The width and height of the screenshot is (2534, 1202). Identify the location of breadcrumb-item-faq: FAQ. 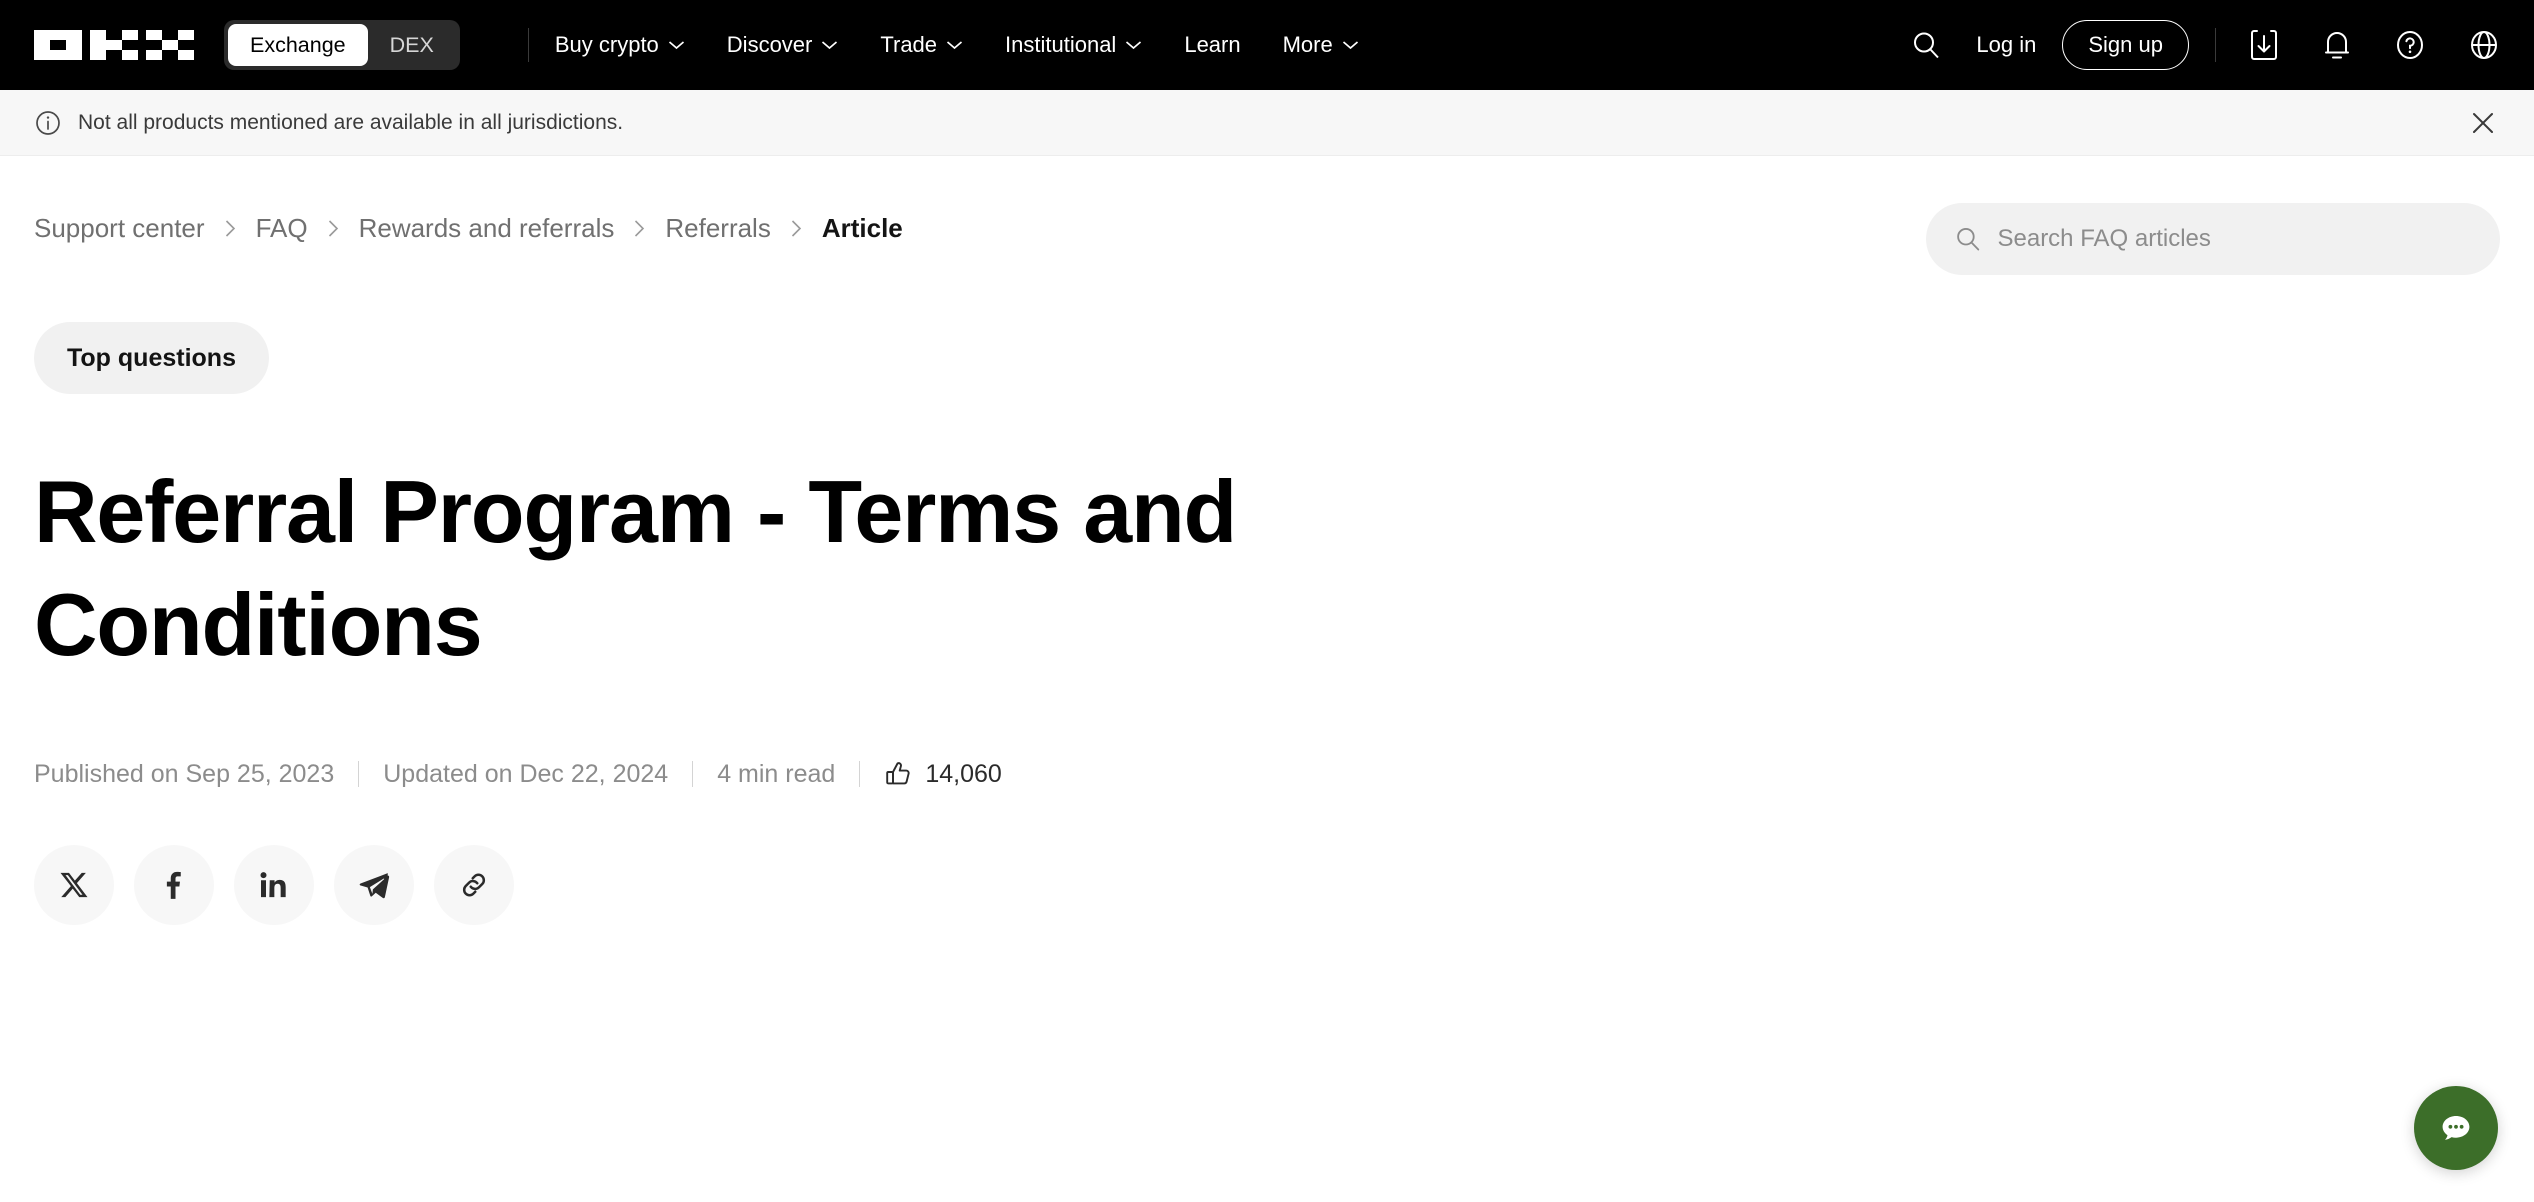
(282, 228).